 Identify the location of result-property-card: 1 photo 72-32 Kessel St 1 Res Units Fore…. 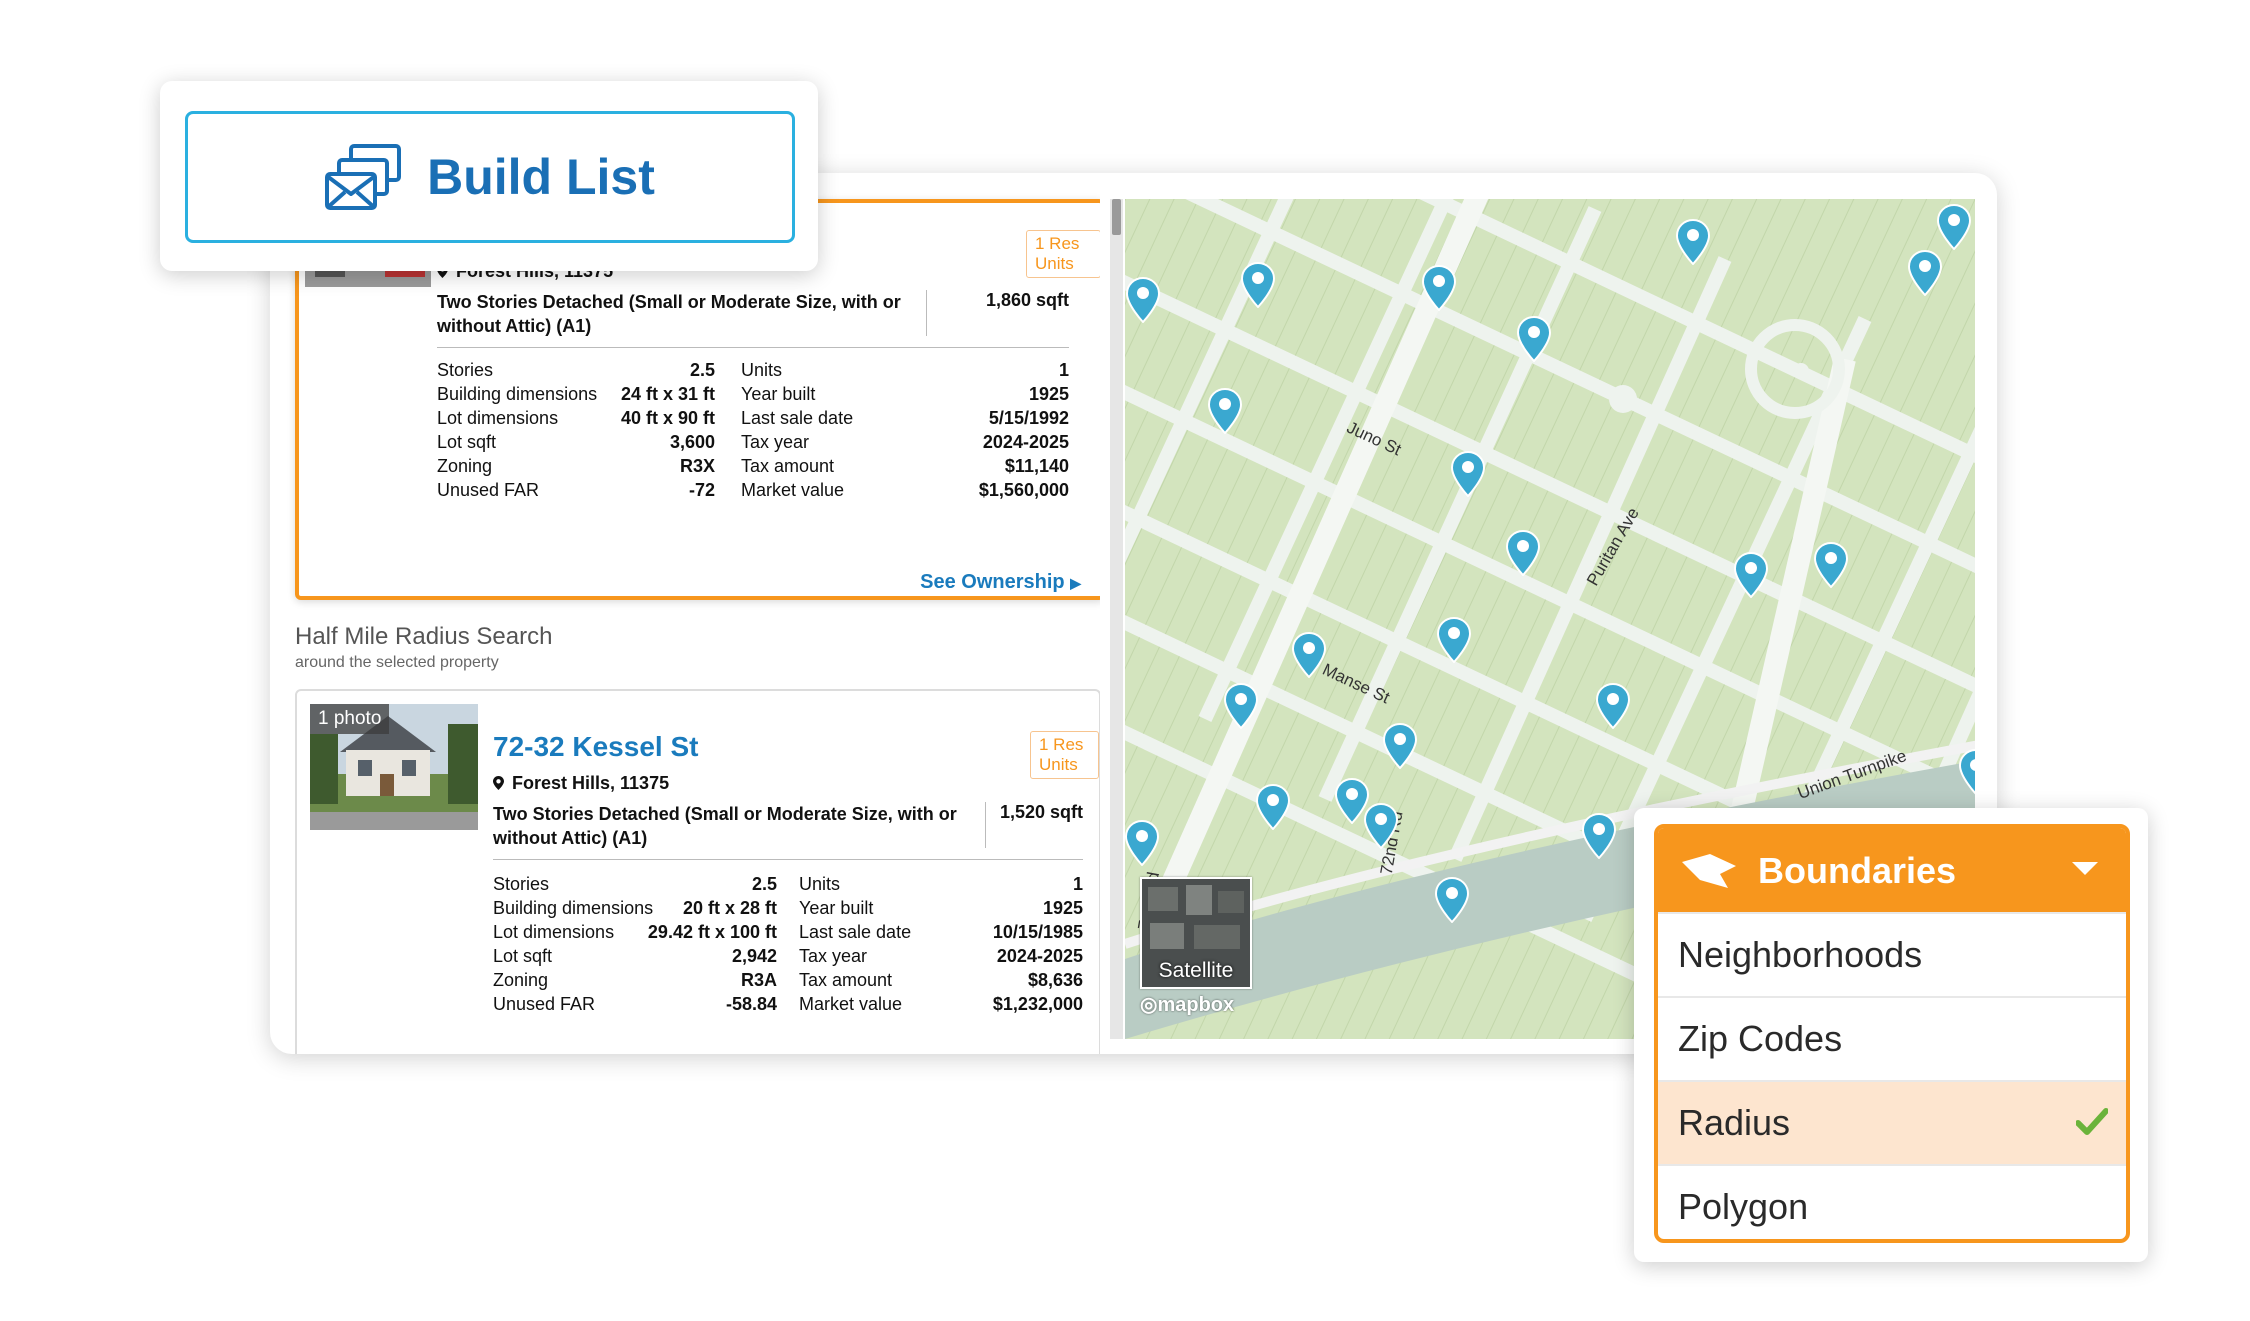
(697, 871).